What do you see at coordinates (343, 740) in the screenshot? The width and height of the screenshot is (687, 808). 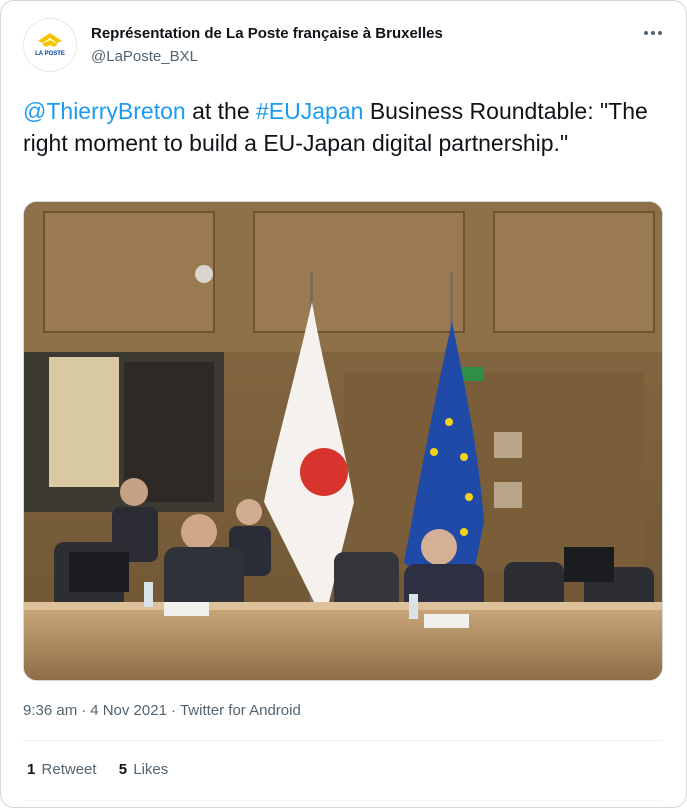 I see `divider-top` at bounding box center [343, 740].